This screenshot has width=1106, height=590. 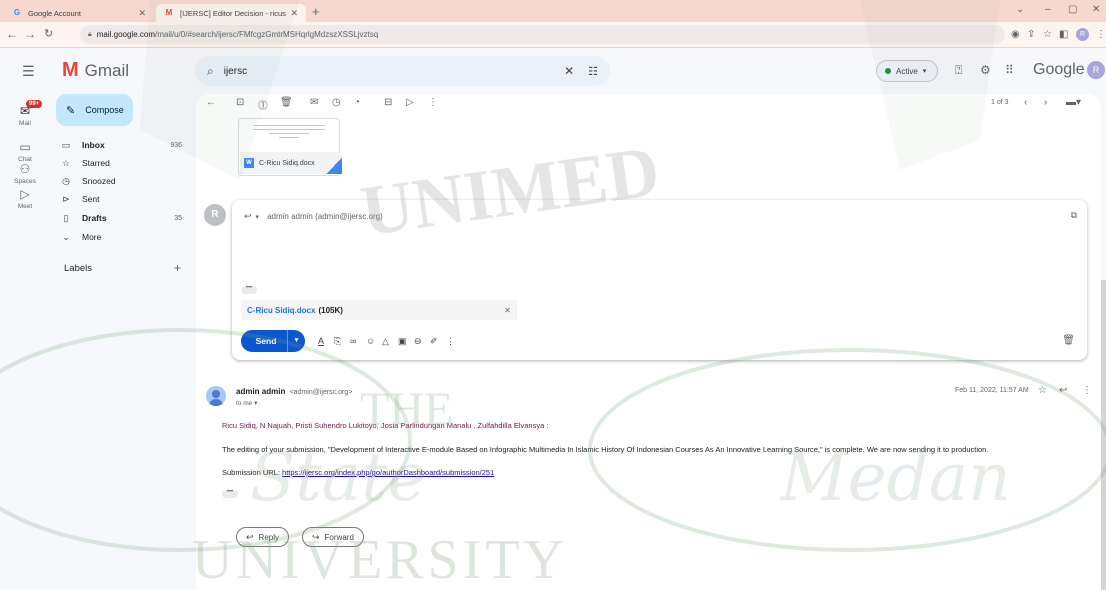 I want to click on sidebar-item-starred: ☆ Starred, so click(x=125, y=163).